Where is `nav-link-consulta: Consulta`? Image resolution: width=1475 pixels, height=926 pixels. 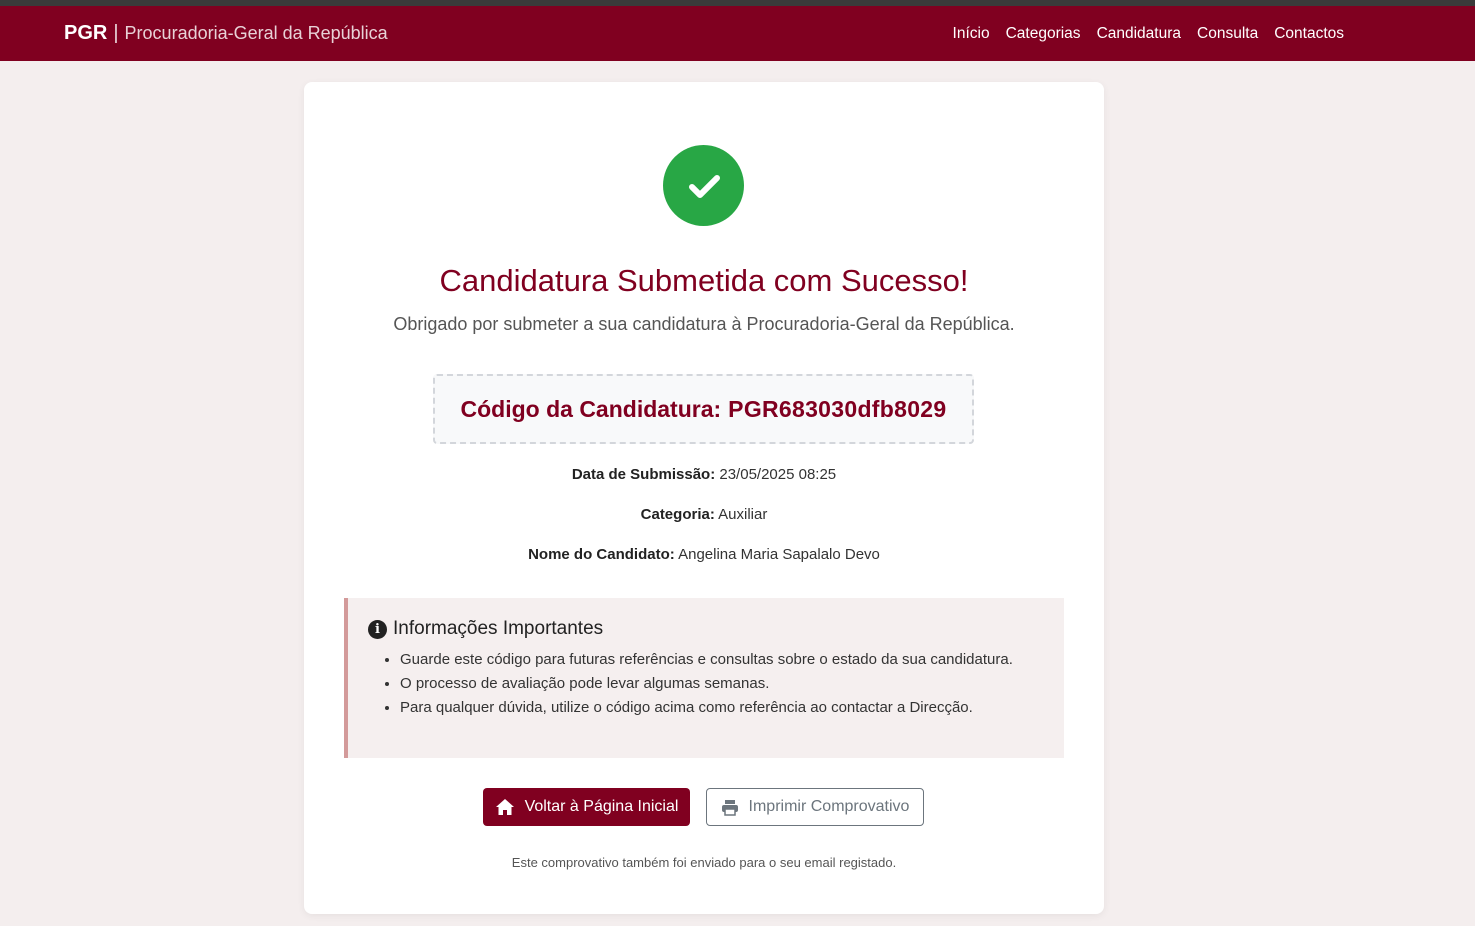
nav-link-consulta: Consulta is located at coordinates (1227, 34).